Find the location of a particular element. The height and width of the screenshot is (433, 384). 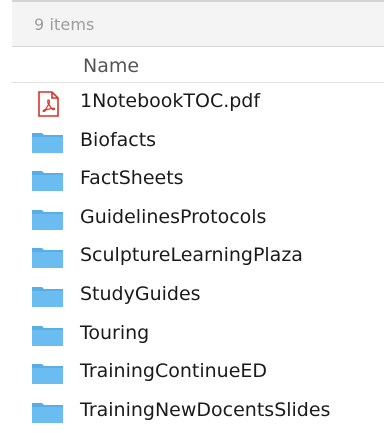

file-name: SculptureLearningPlaza is located at coordinates (191, 255).